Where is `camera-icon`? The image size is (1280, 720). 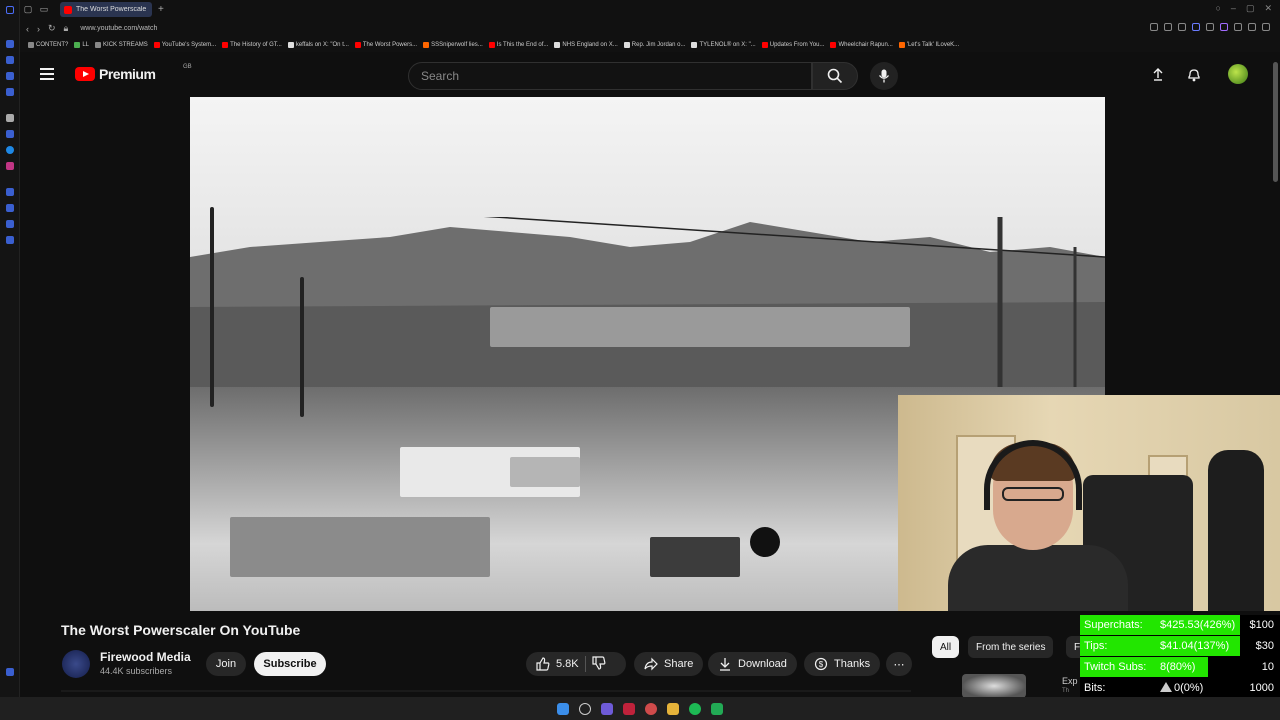 camera-icon is located at coordinates (1168, 27).